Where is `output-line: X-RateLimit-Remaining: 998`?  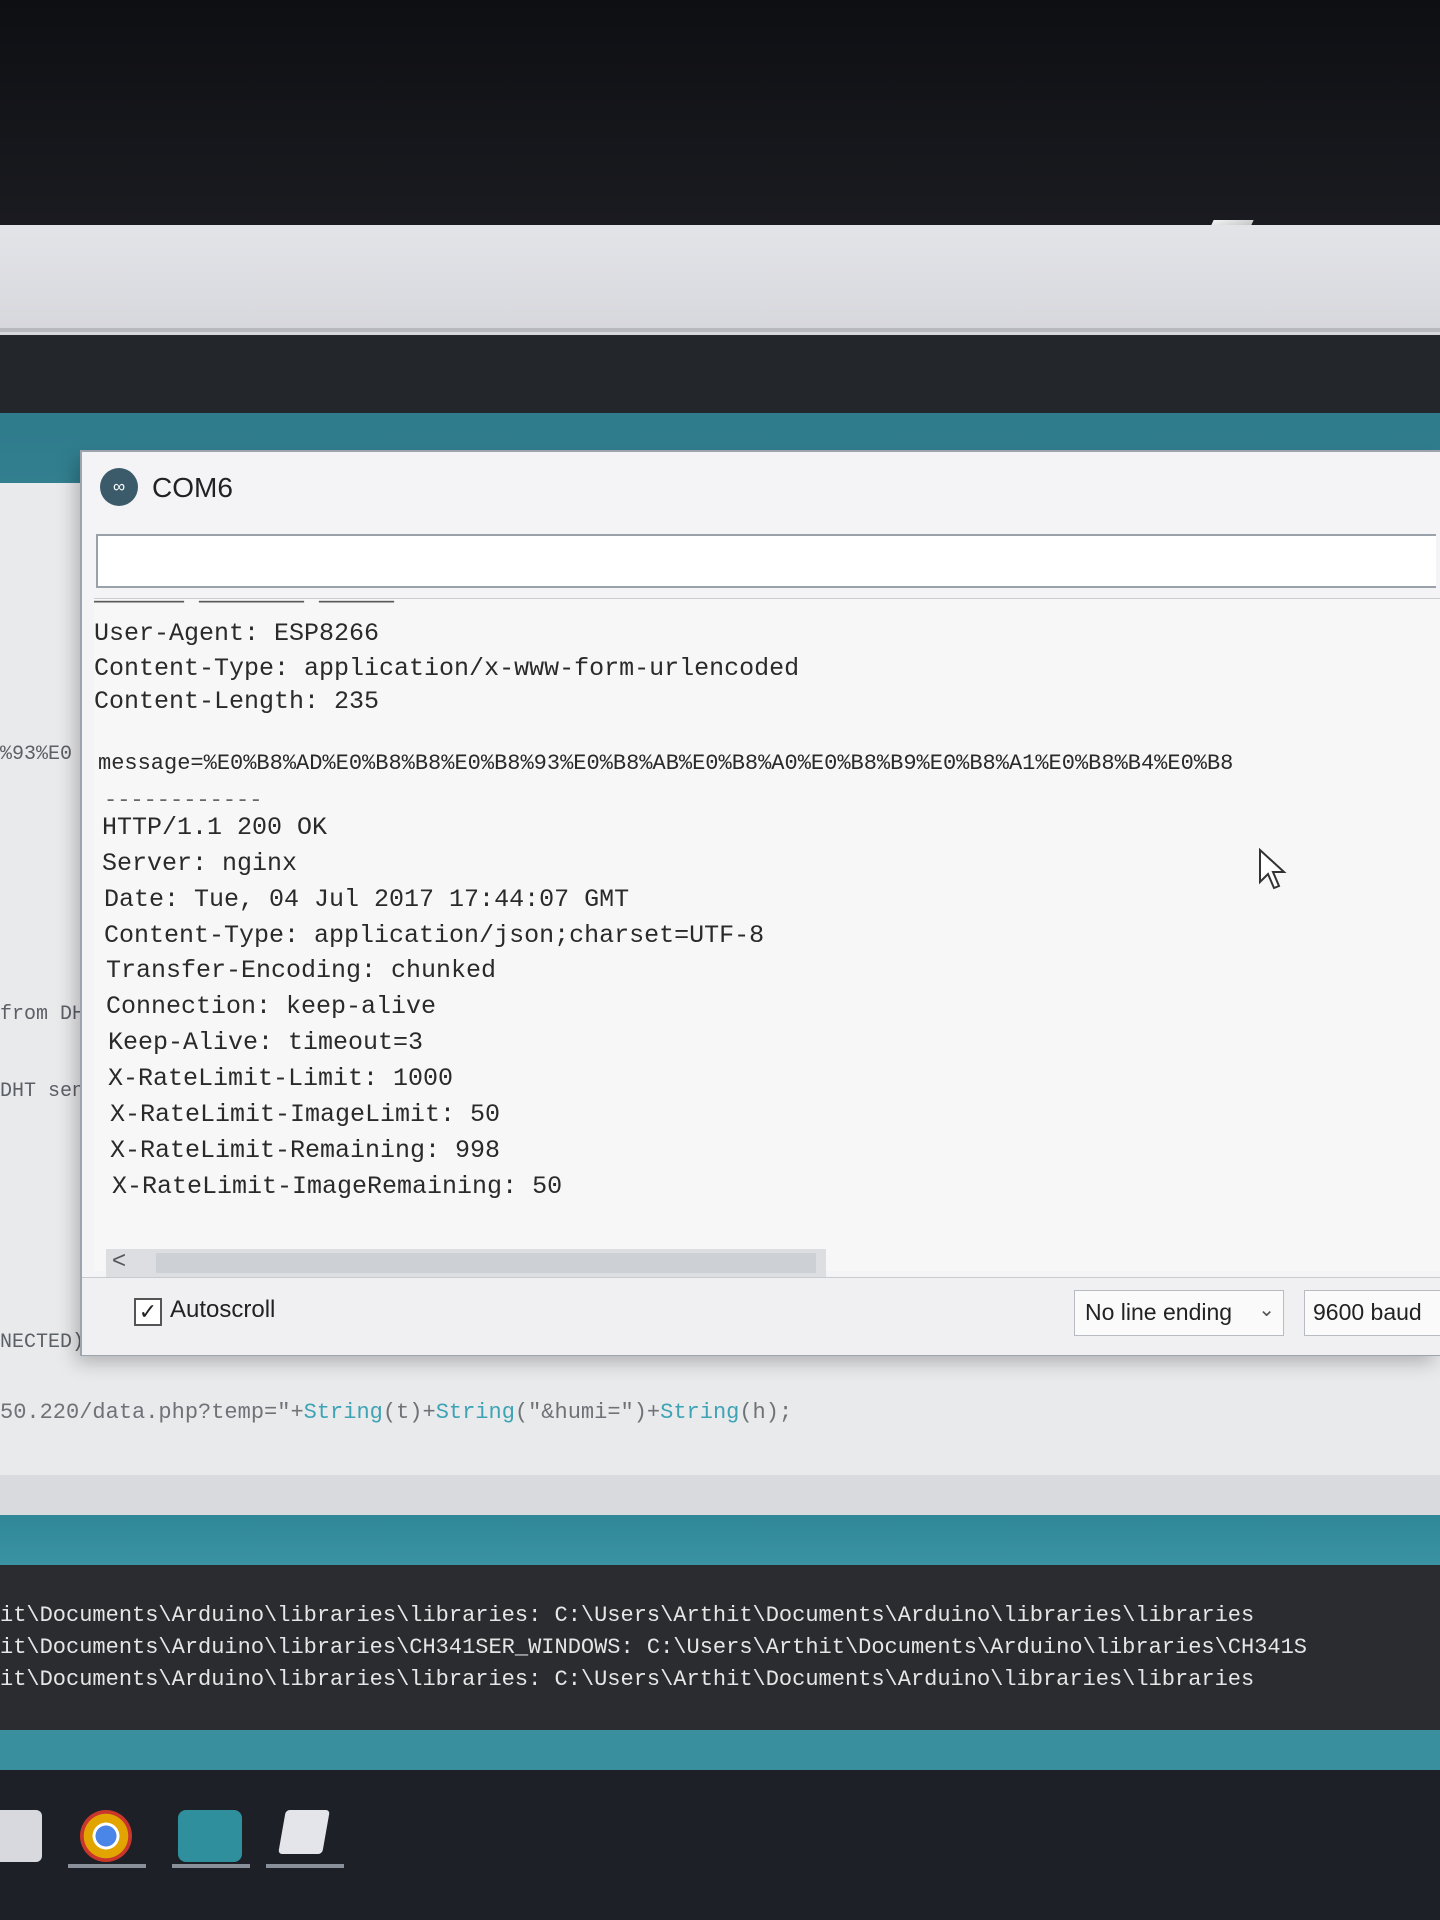
output-line: X-RateLimit-Remaining: 998 is located at coordinates (305, 1150).